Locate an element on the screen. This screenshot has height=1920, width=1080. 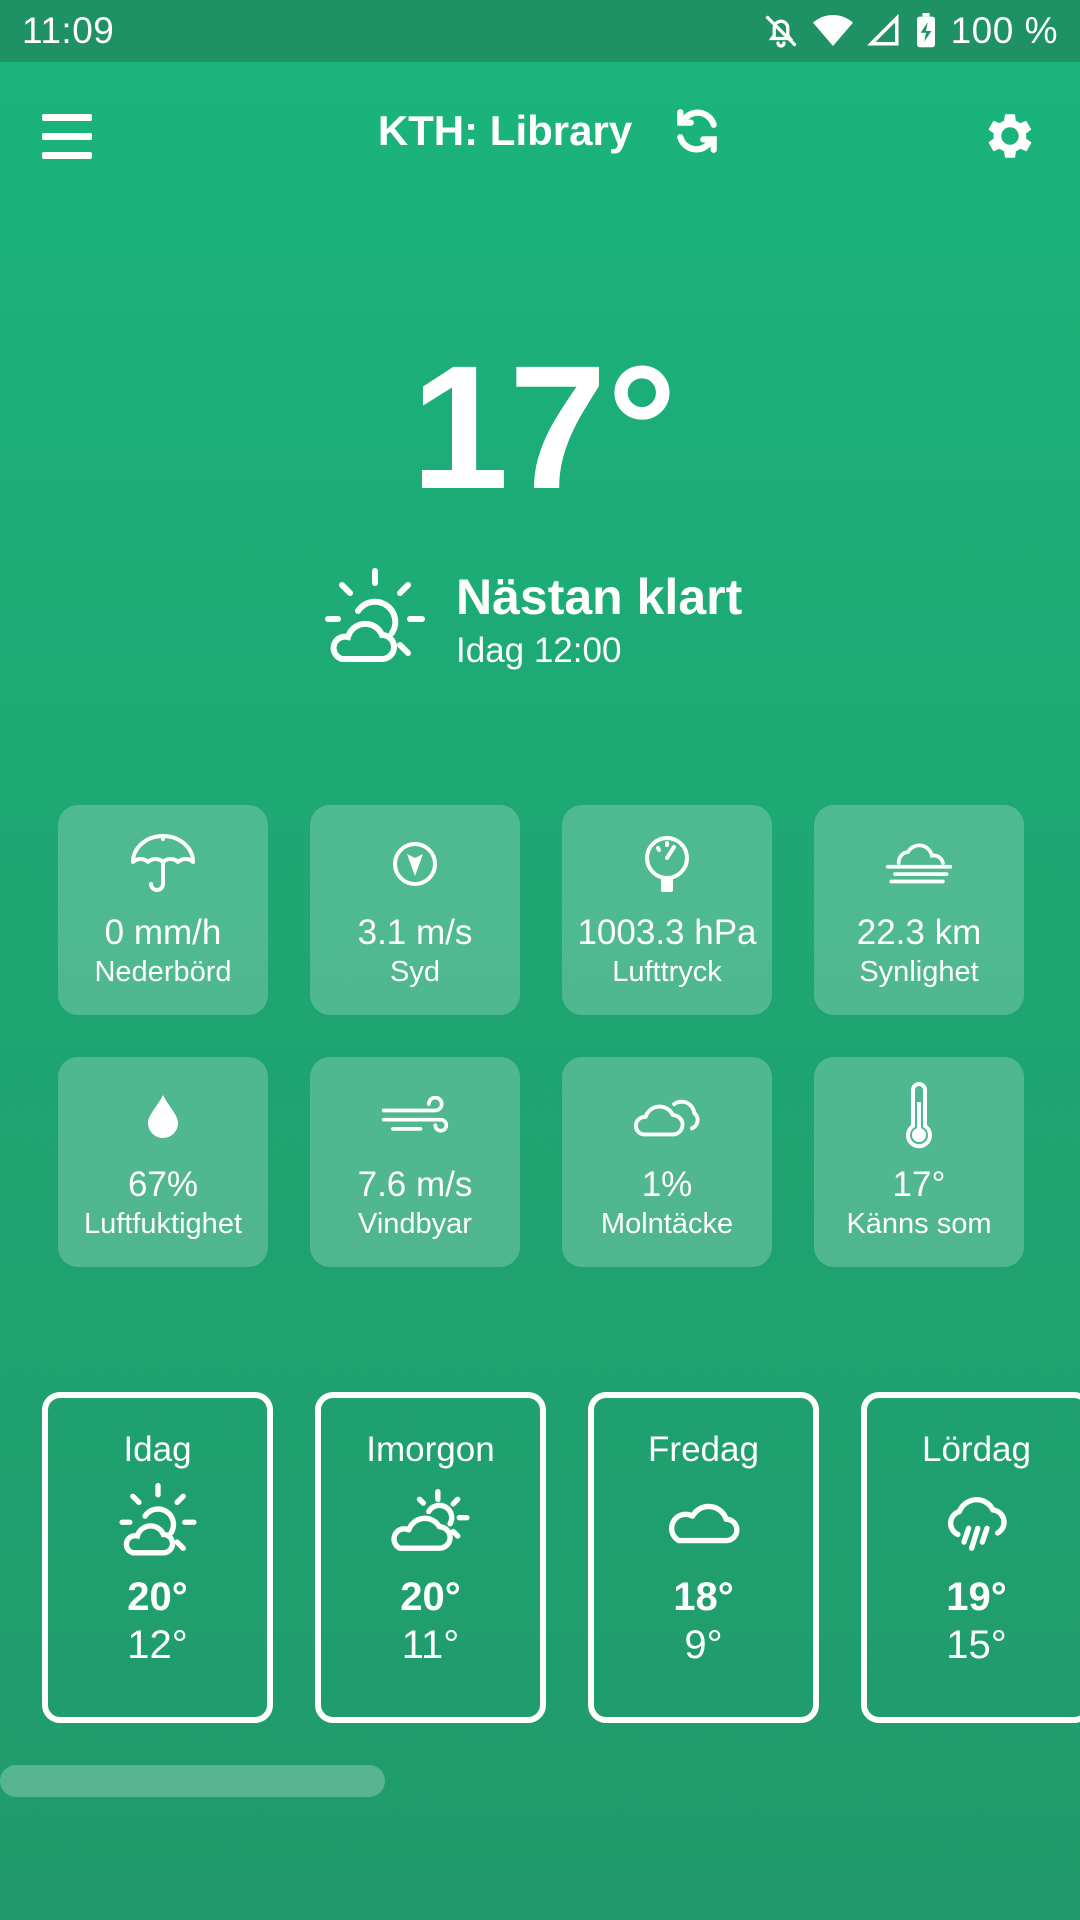
detail-label: Syd is located at coordinates (415, 972).